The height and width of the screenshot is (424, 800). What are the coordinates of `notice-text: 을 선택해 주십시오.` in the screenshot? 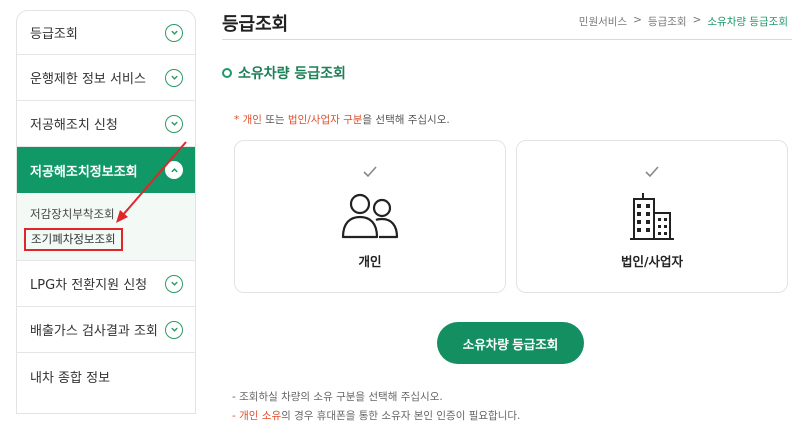 It's located at (406, 120).